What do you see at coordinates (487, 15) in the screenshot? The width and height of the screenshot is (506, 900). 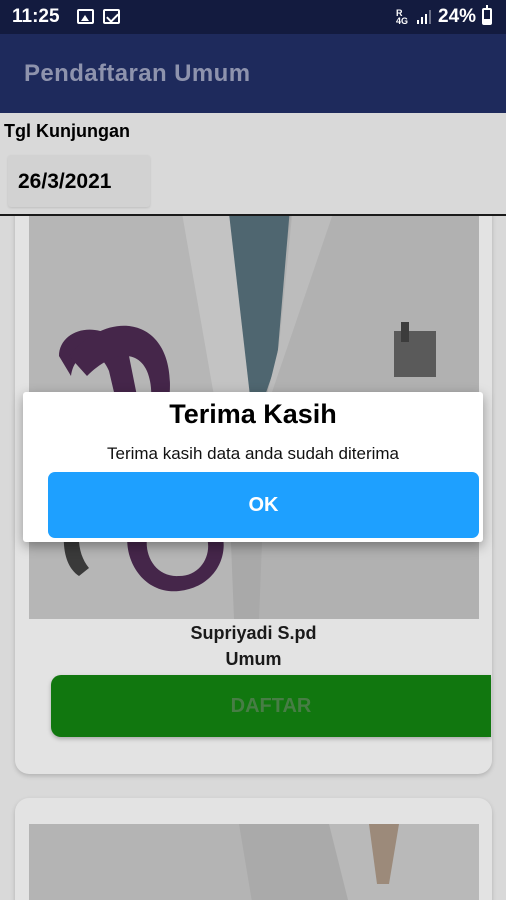 I see `battery-icon` at bounding box center [487, 15].